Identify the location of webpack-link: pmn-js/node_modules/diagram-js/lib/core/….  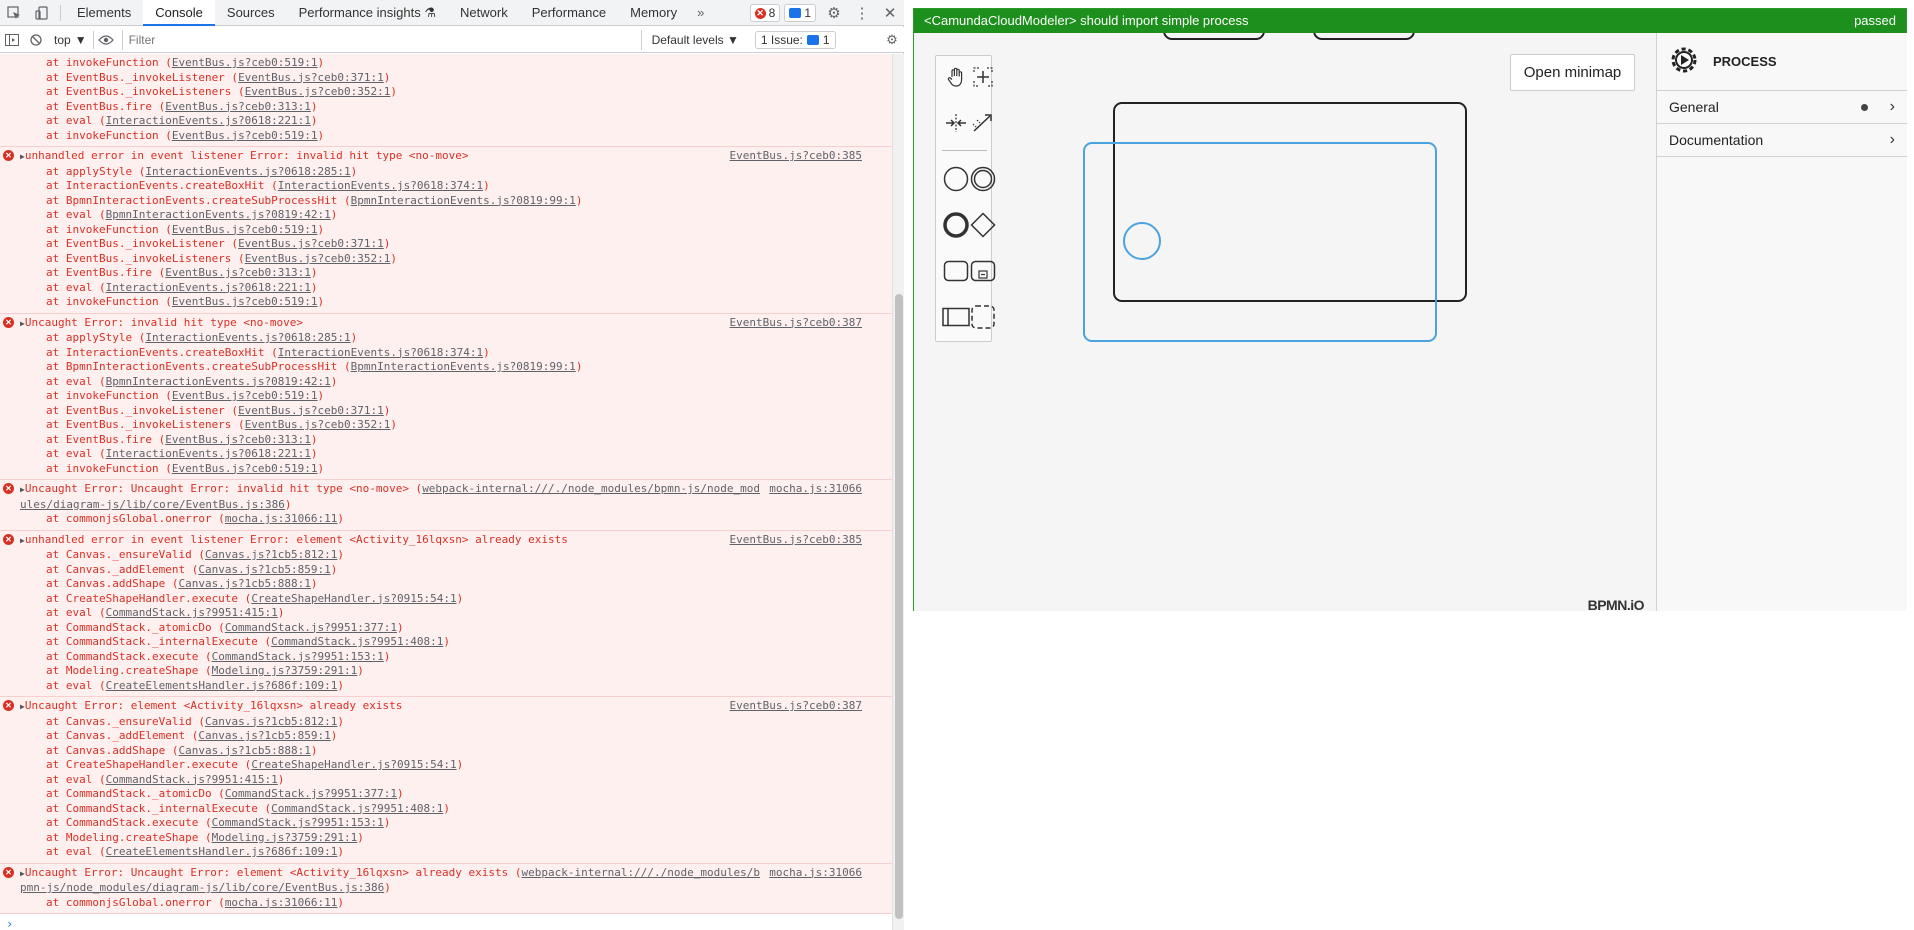
(202, 887).